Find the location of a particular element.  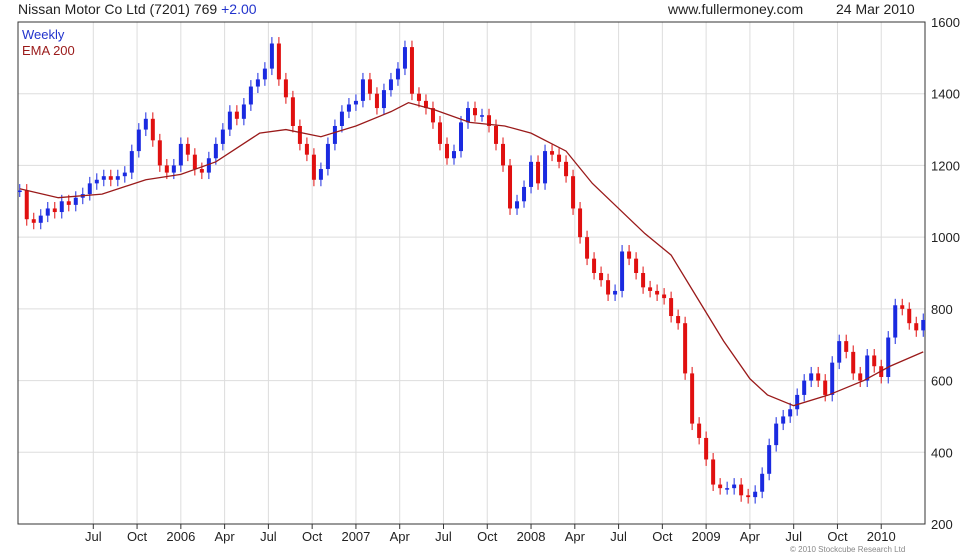

x-tick-label: 2007 is located at coordinates (355, 536).